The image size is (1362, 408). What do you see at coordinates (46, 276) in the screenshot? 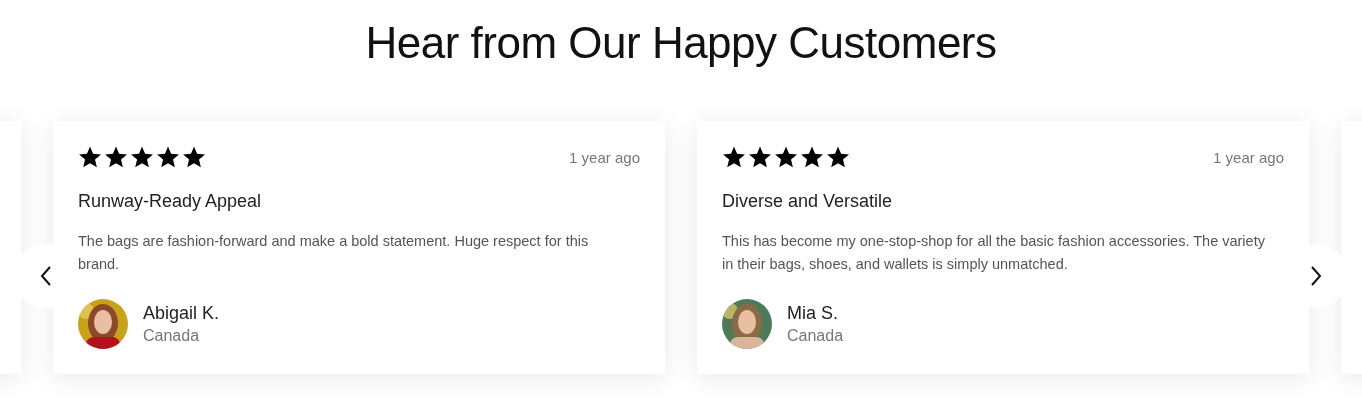
I see `chevron-left-icon` at bounding box center [46, 276].